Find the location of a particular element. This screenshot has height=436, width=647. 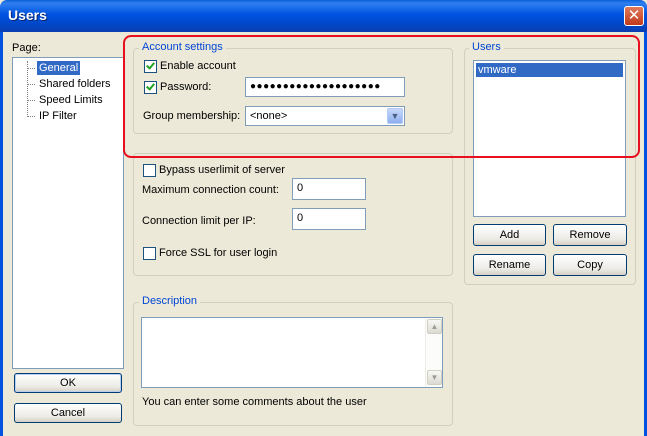

arrow-down-icon: ▼ is located at coordinates (434, 377).